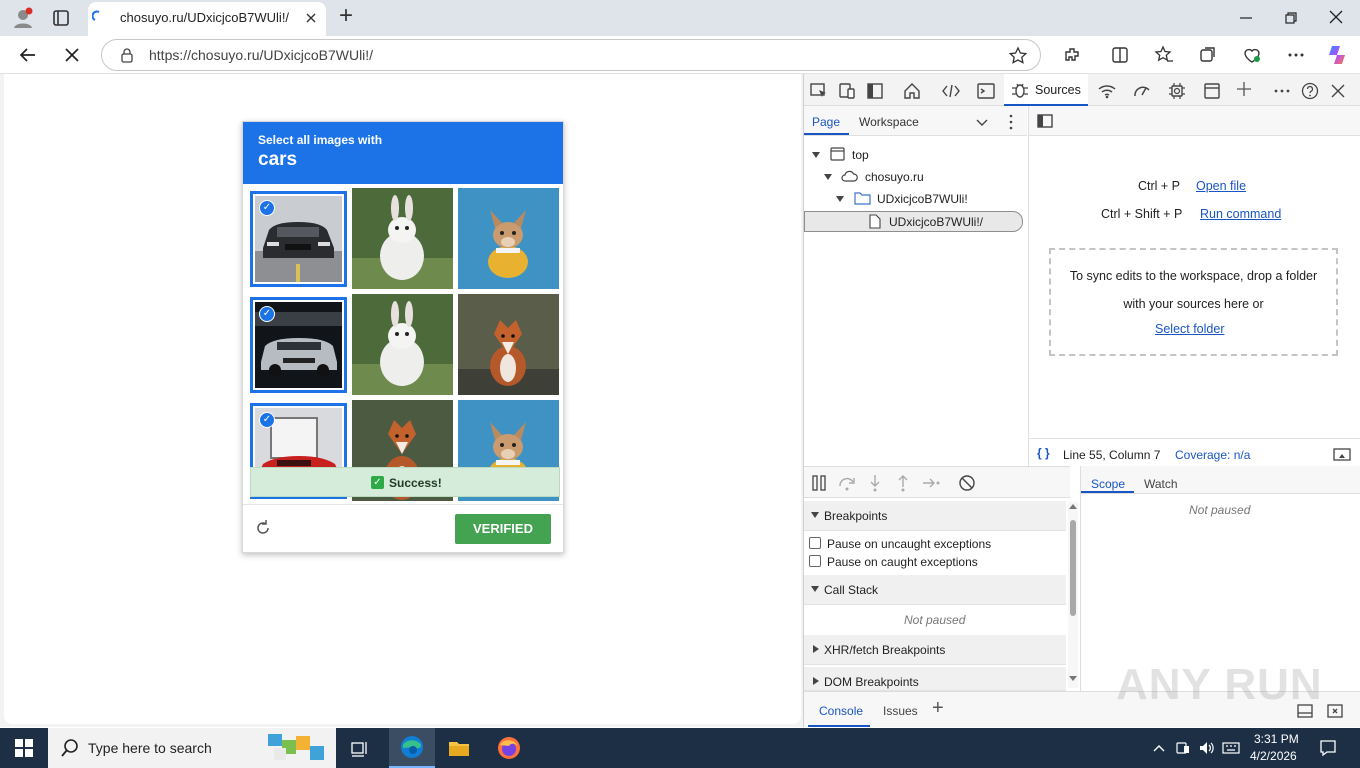  What do you see at coordinates (263, 528) in the screenshot?
I see `refresh-icon` at bounding box center [263, 528].